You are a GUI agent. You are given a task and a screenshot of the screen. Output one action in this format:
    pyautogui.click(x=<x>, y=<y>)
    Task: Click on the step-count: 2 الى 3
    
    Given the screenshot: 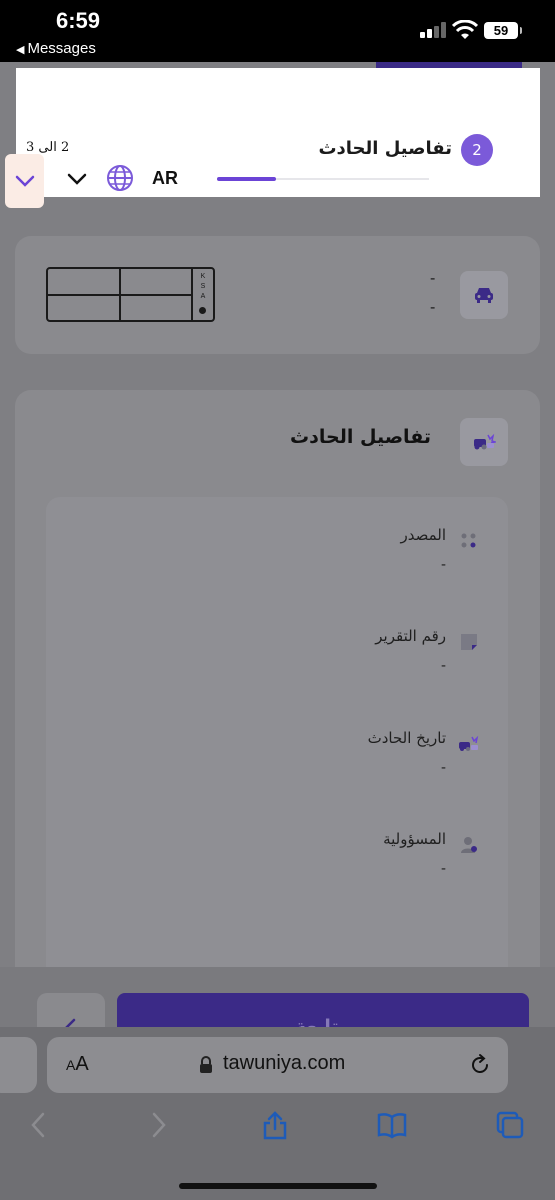 What is the action you would take?
    pyautogui.click(x=48, y=147)
    